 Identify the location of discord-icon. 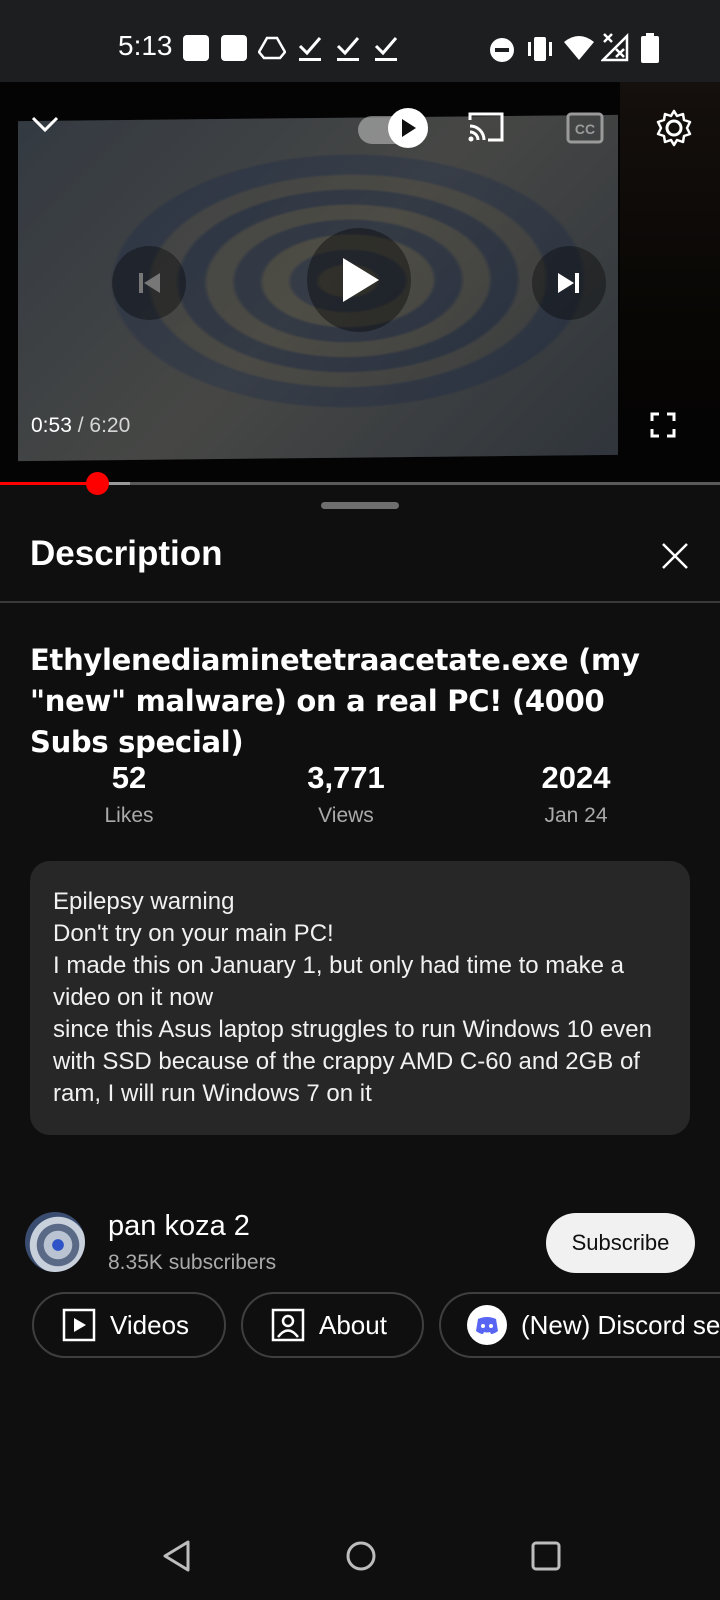
(487, 1325).